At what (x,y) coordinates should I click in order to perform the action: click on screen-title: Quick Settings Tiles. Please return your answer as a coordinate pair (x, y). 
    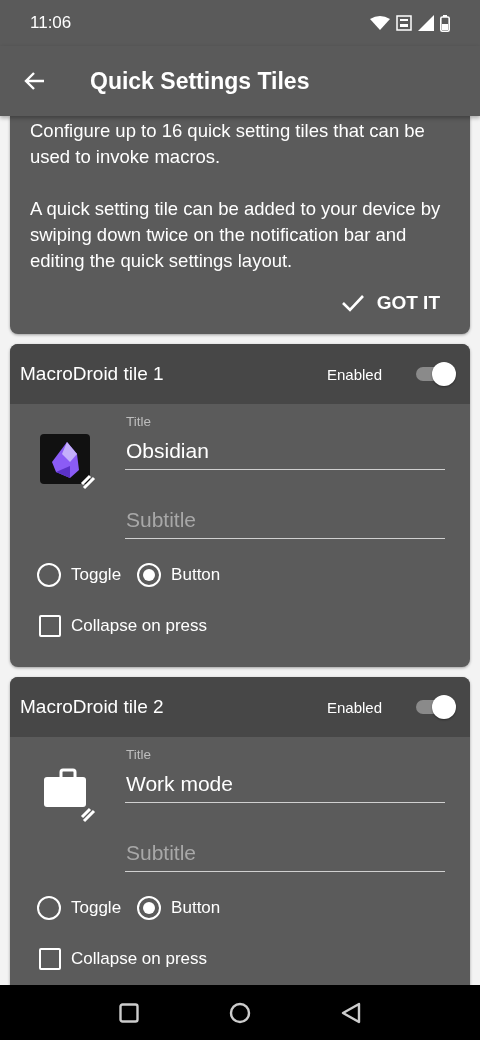
    Looking at the image, I should click on (200, 81).